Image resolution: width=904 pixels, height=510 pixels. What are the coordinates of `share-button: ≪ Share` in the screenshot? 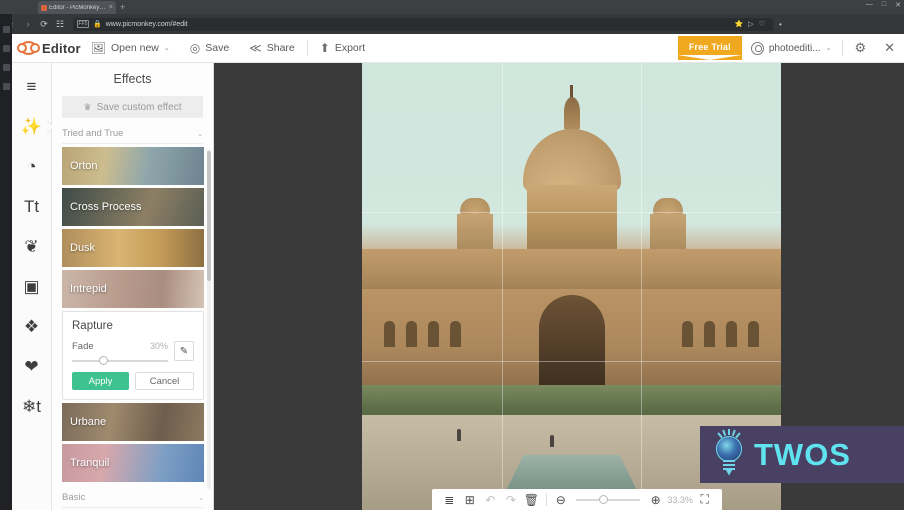 It's located at (272, 48).